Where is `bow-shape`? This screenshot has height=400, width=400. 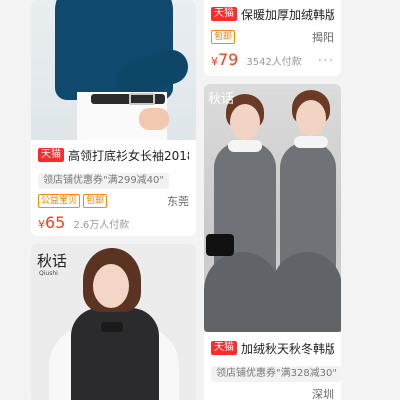 bow-shape is located at coordinates (112, 327).